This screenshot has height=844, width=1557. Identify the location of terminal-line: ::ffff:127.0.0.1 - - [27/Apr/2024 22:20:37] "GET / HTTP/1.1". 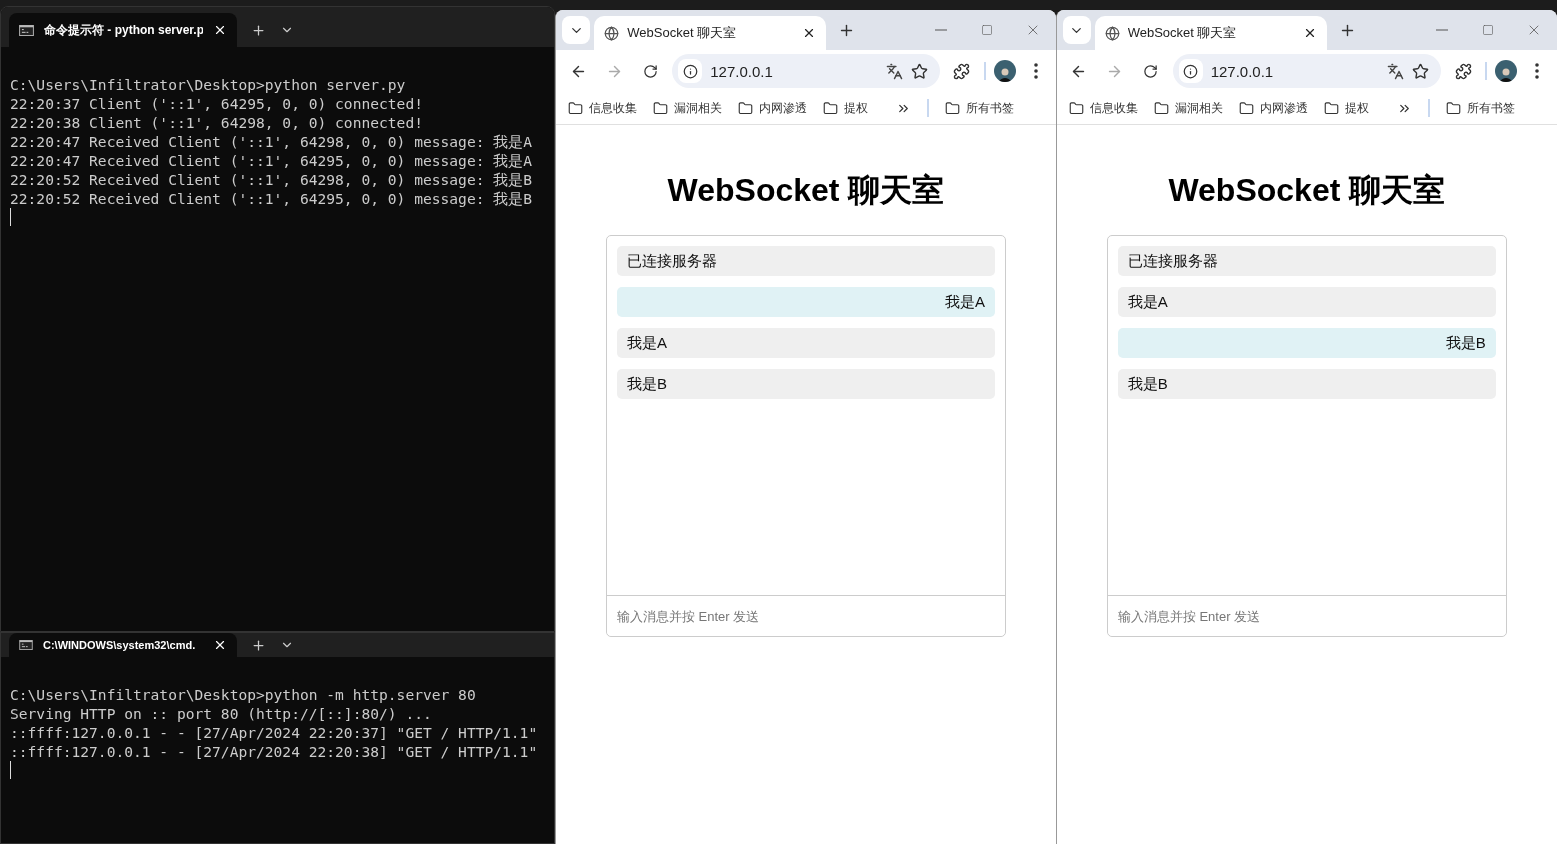
(274, 732).